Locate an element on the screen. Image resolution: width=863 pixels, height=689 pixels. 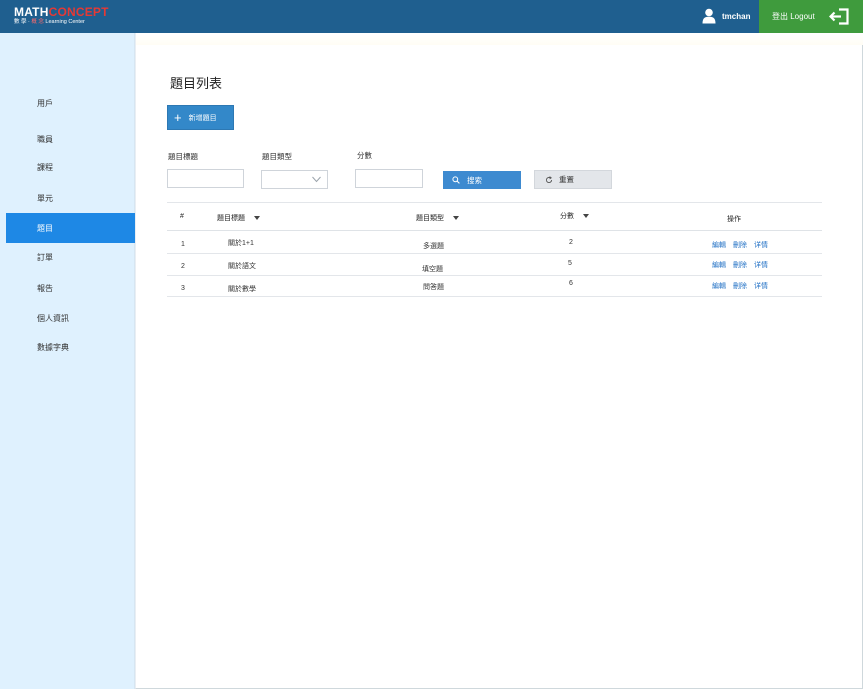
chevron-down-icon is located at coordinates (316, 179).